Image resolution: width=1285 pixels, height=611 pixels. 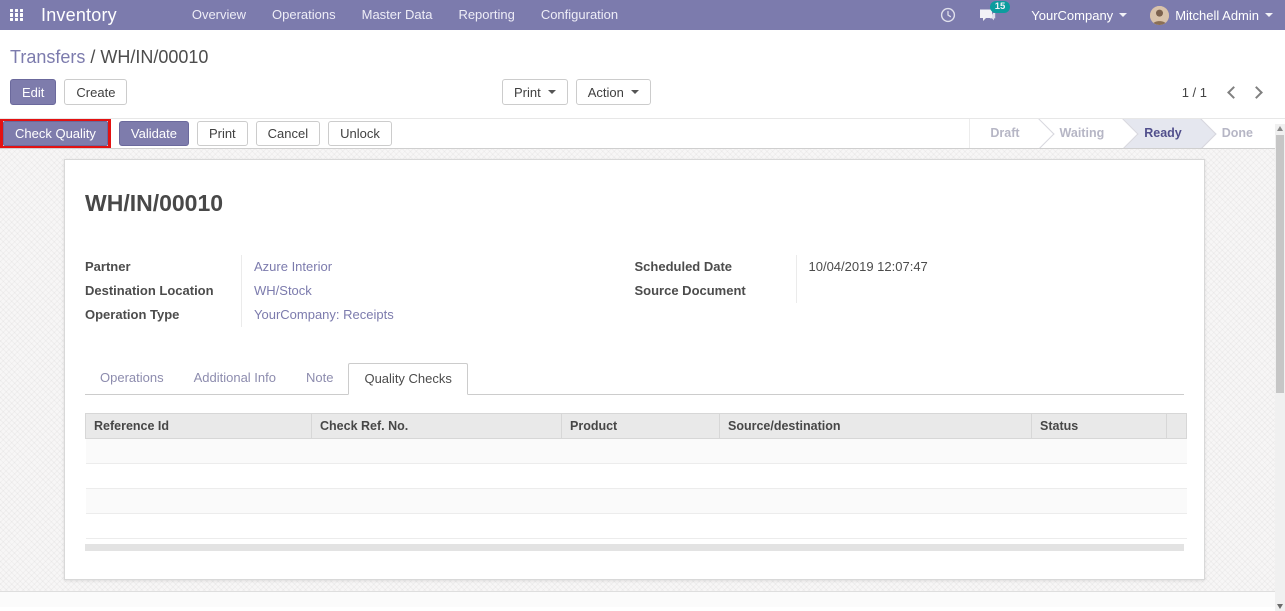 I want to click on menu-reporting: Reporting, so click(x=486, y=15).